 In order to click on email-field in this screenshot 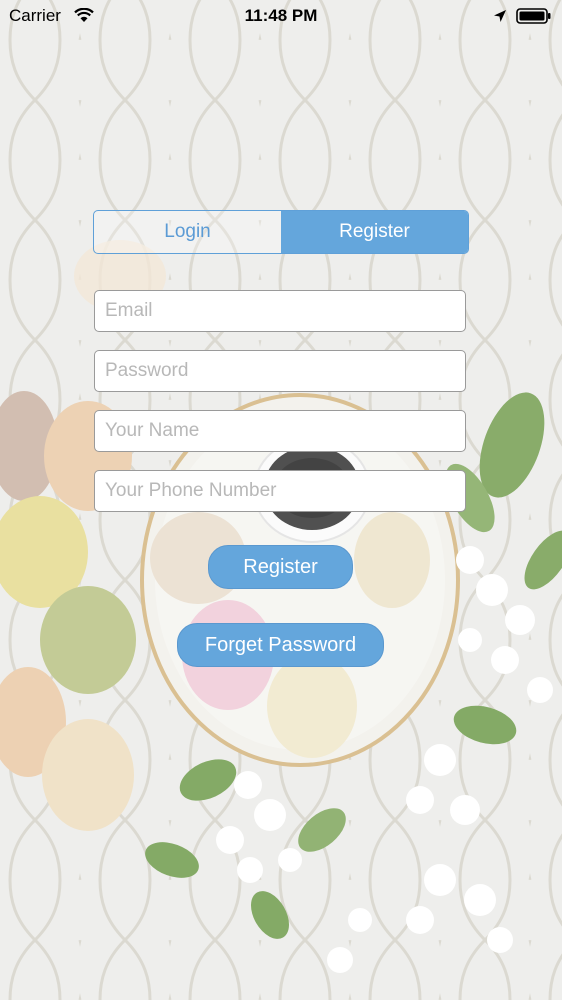, I will do `click(280, 311)`.